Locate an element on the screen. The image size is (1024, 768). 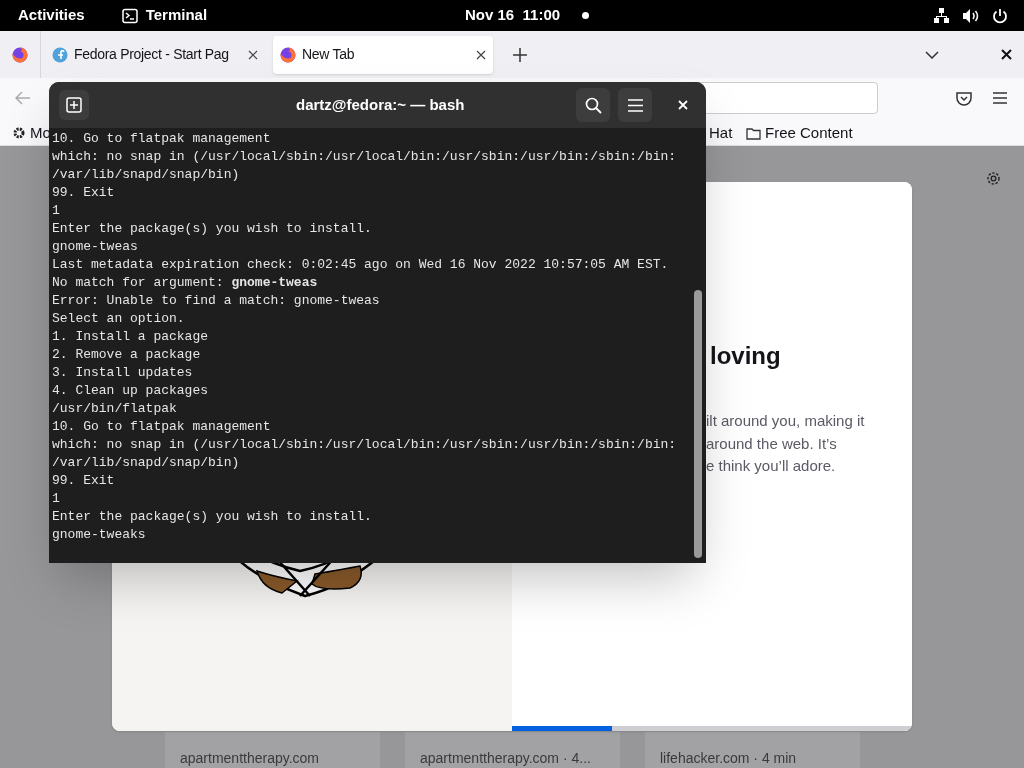
browser-tab: Fedora Project - Start Pag is located at coordinates (155, 54).